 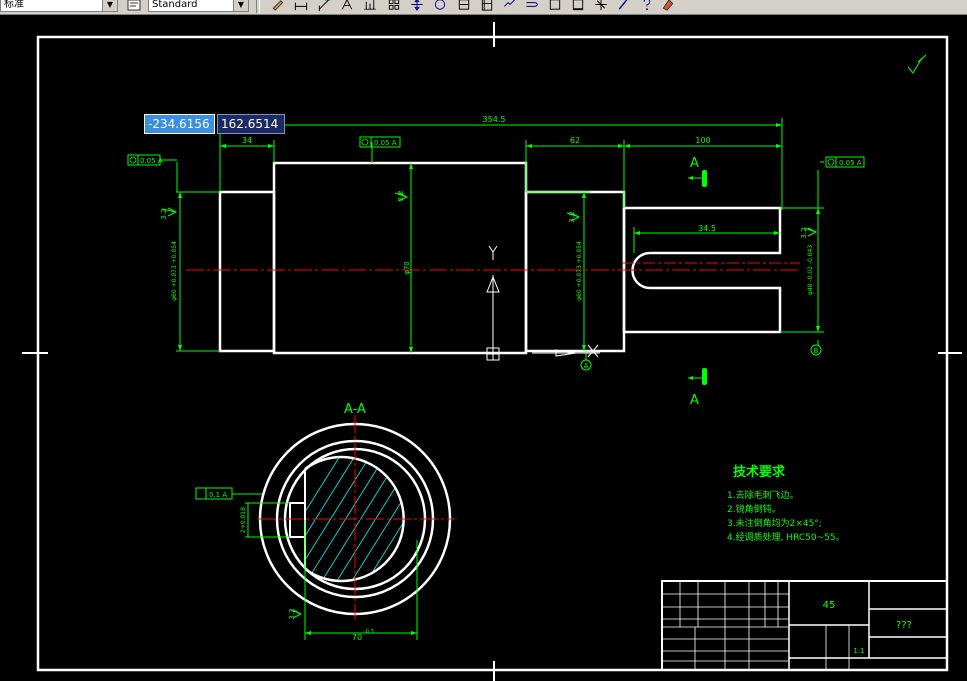 What do you see at coordinates (174, 271) in the screenshot?
I see `left-diameter-dim: φ60 +0.073 +0.054` at bounding box center [174, 271].